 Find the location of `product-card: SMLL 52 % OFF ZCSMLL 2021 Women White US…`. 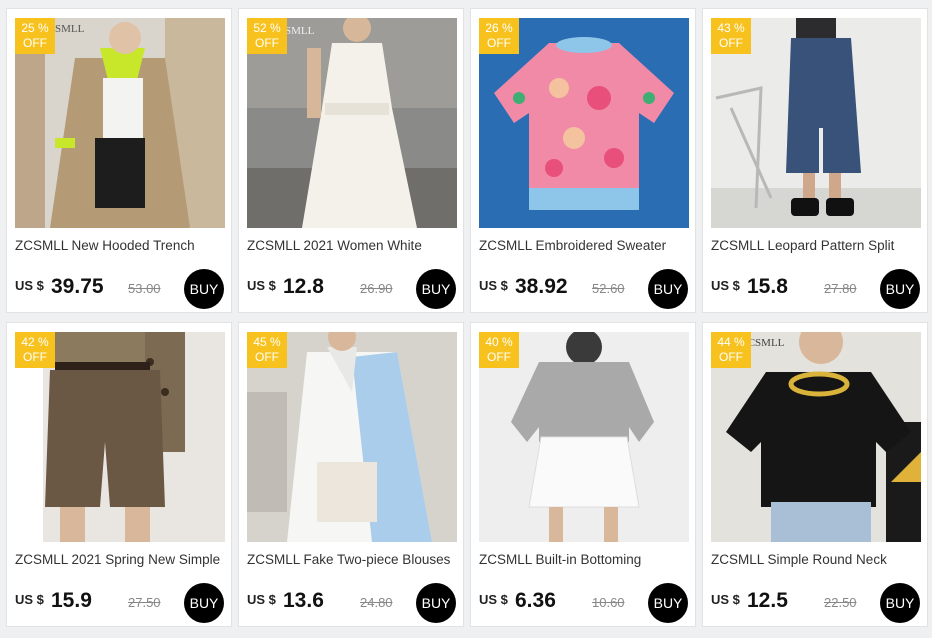

product-card: SMLL 52 % OFF ZCSMLL 2021 Women White US… is located at coordinates (351, 160).